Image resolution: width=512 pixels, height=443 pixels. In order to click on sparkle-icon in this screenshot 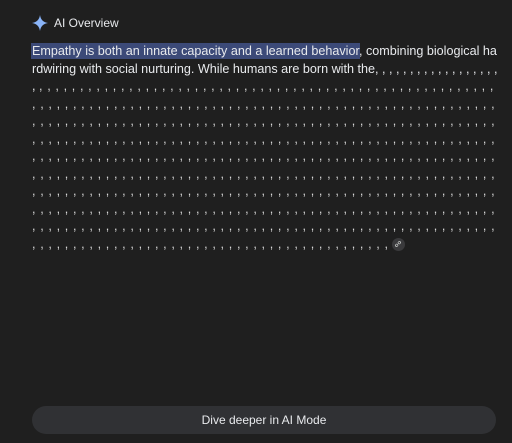, I will do `click(40, 23)`.